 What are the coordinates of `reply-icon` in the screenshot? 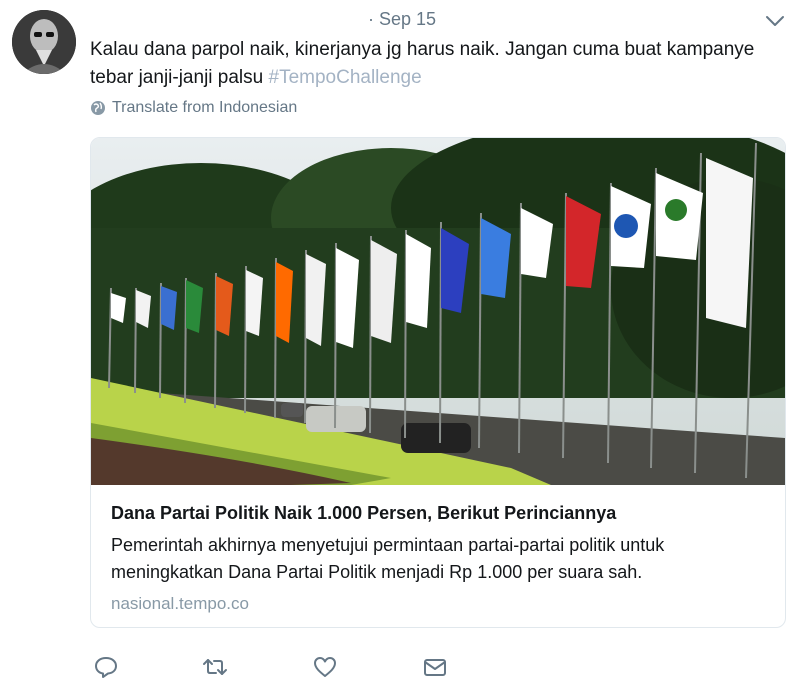 It's located at (106, 667).